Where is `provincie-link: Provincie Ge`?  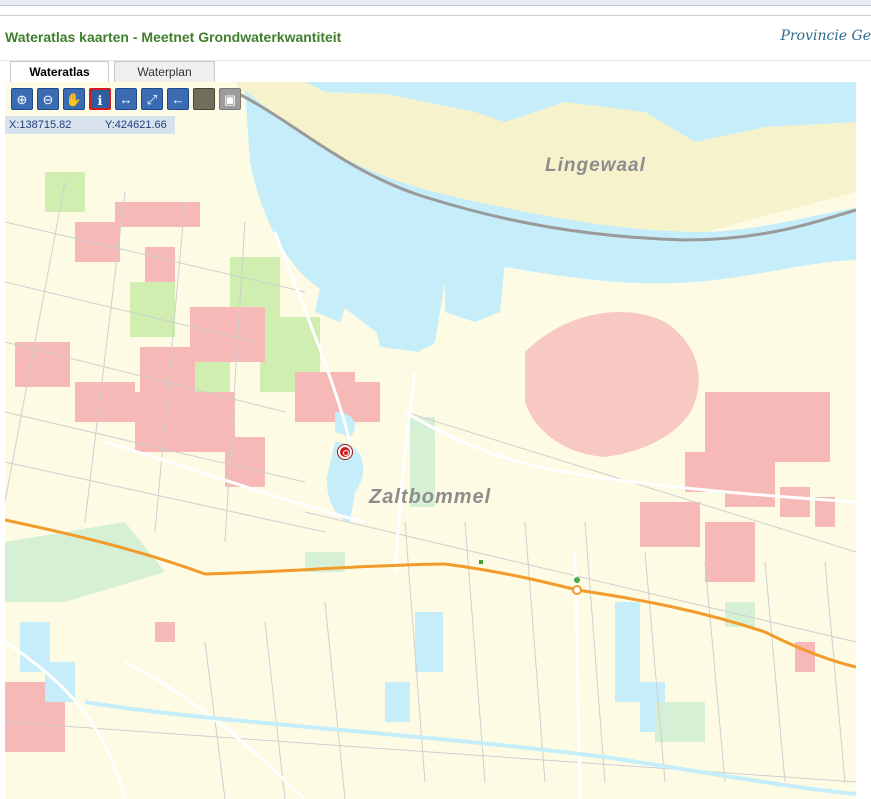
provincie-link: Provincie Ge is located at coordinates (826, 36).